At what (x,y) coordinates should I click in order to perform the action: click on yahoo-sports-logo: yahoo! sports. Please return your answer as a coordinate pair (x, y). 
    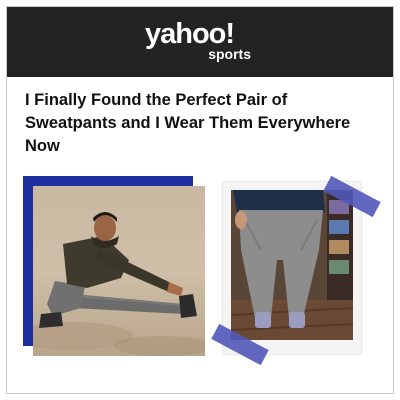
    Looking at the image, I should click on (200, 43).